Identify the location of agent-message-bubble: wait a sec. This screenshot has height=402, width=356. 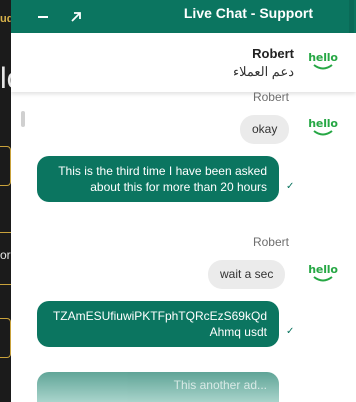
(247, 274).